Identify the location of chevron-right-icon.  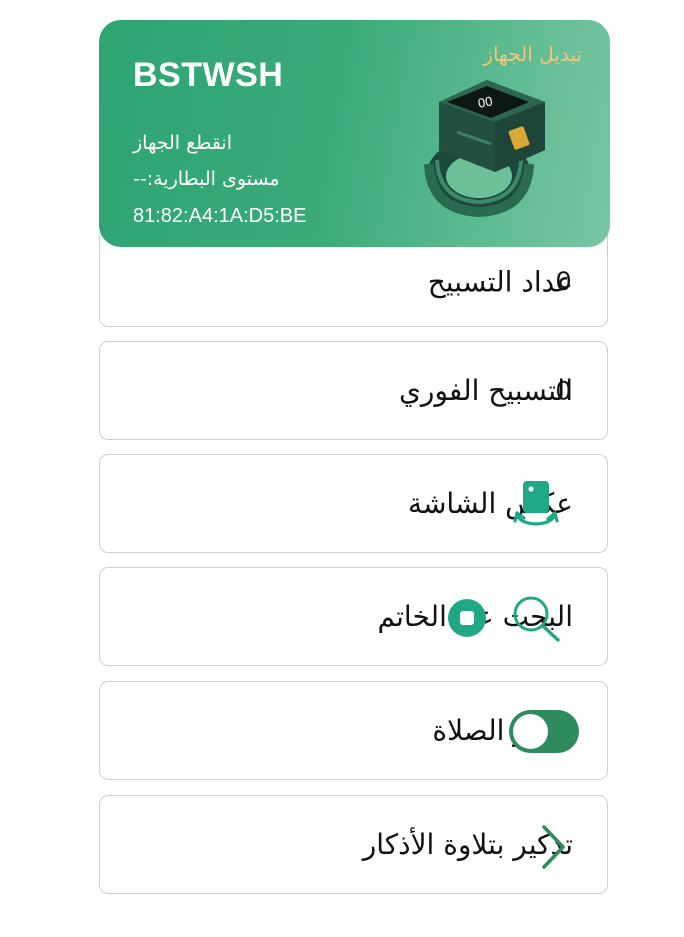
(553, 847).